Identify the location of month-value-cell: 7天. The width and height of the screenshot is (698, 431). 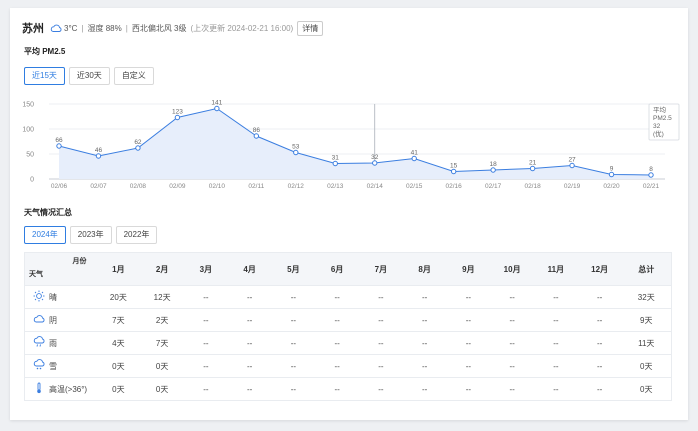
(118, 320).